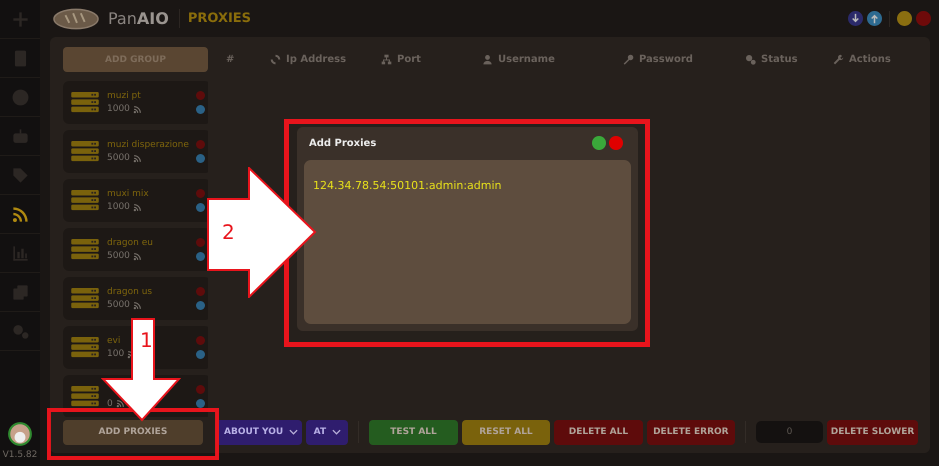  What do you see at coordinates (855, 18) in the screenshot?
I see `download-icon` at bounding box center [855, 18].